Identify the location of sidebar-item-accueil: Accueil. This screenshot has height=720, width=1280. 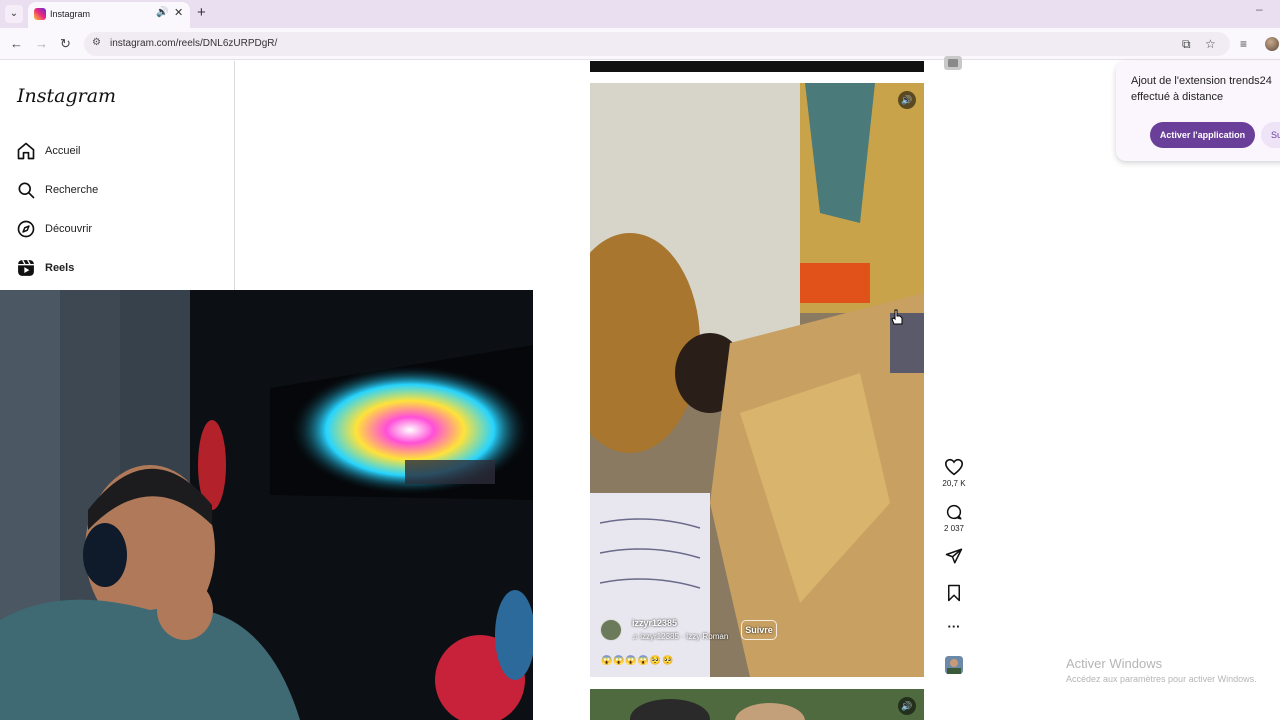
(116, 152).